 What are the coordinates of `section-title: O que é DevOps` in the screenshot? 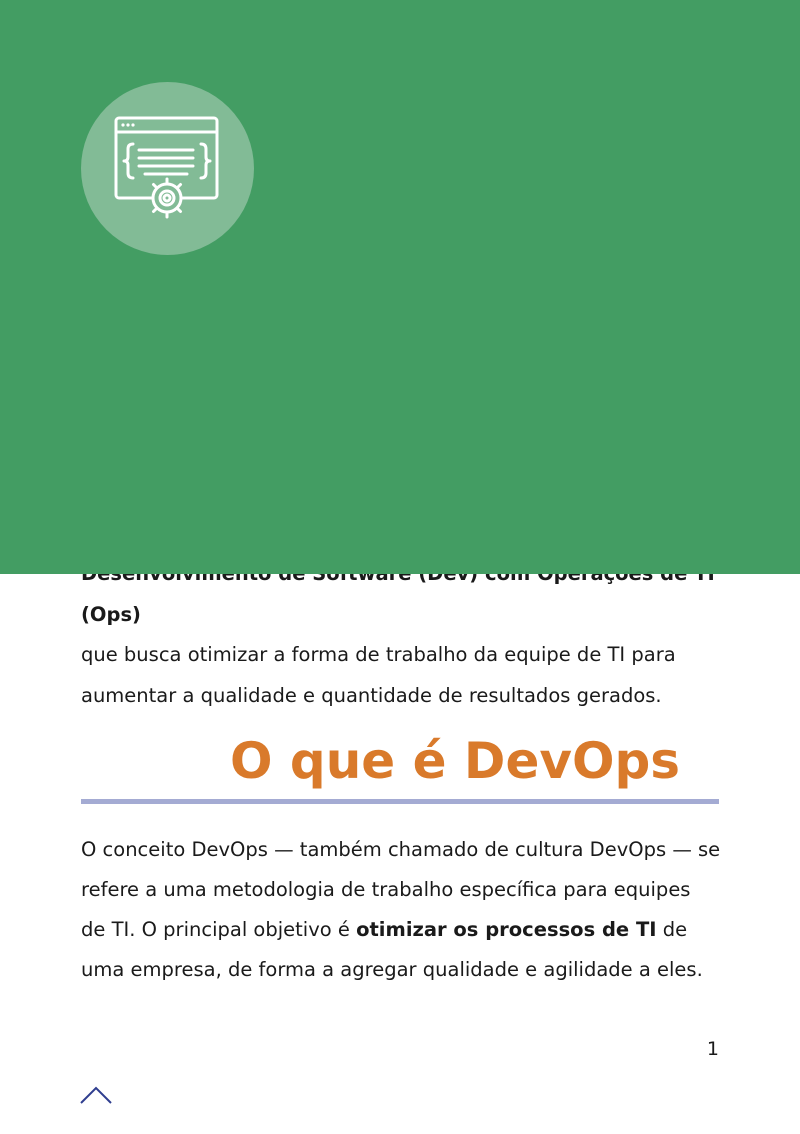 It's located at (455, 761).